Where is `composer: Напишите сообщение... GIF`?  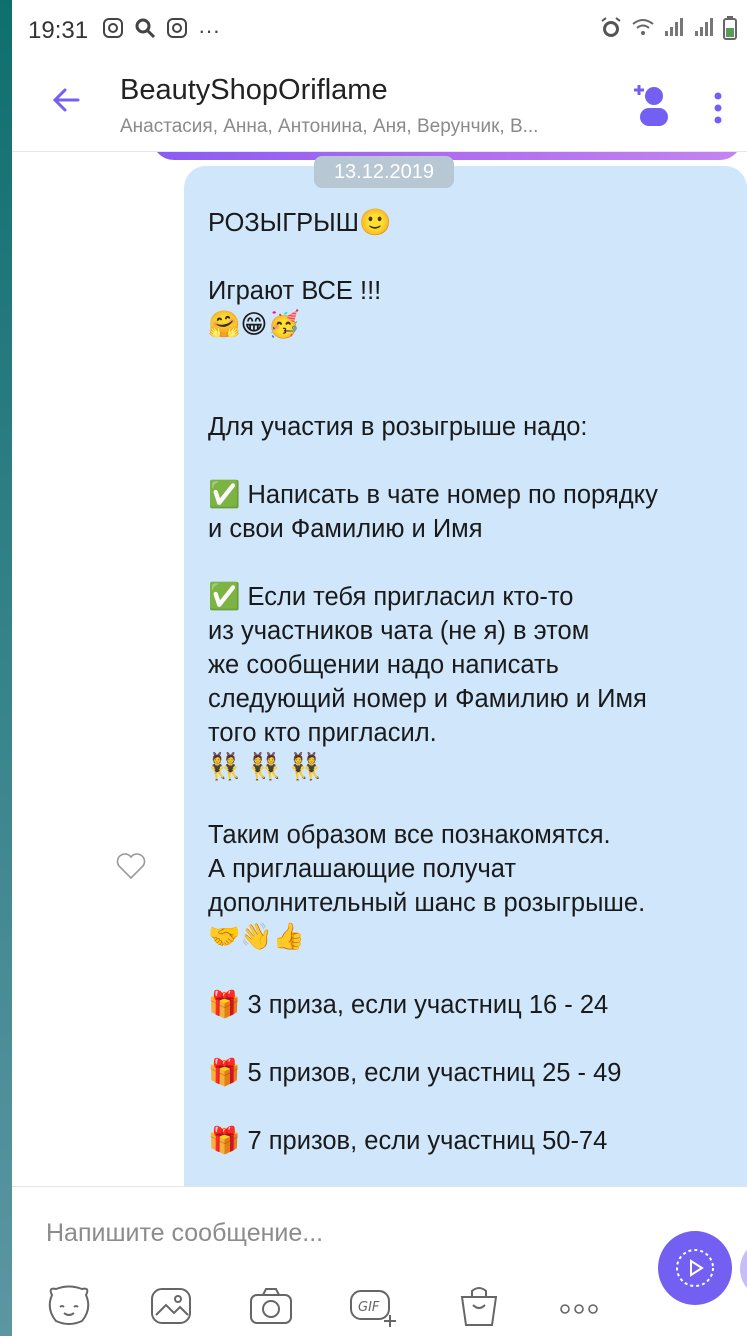 composer: Напишите сообщение... GIF is located at coordinates (379, 1261).